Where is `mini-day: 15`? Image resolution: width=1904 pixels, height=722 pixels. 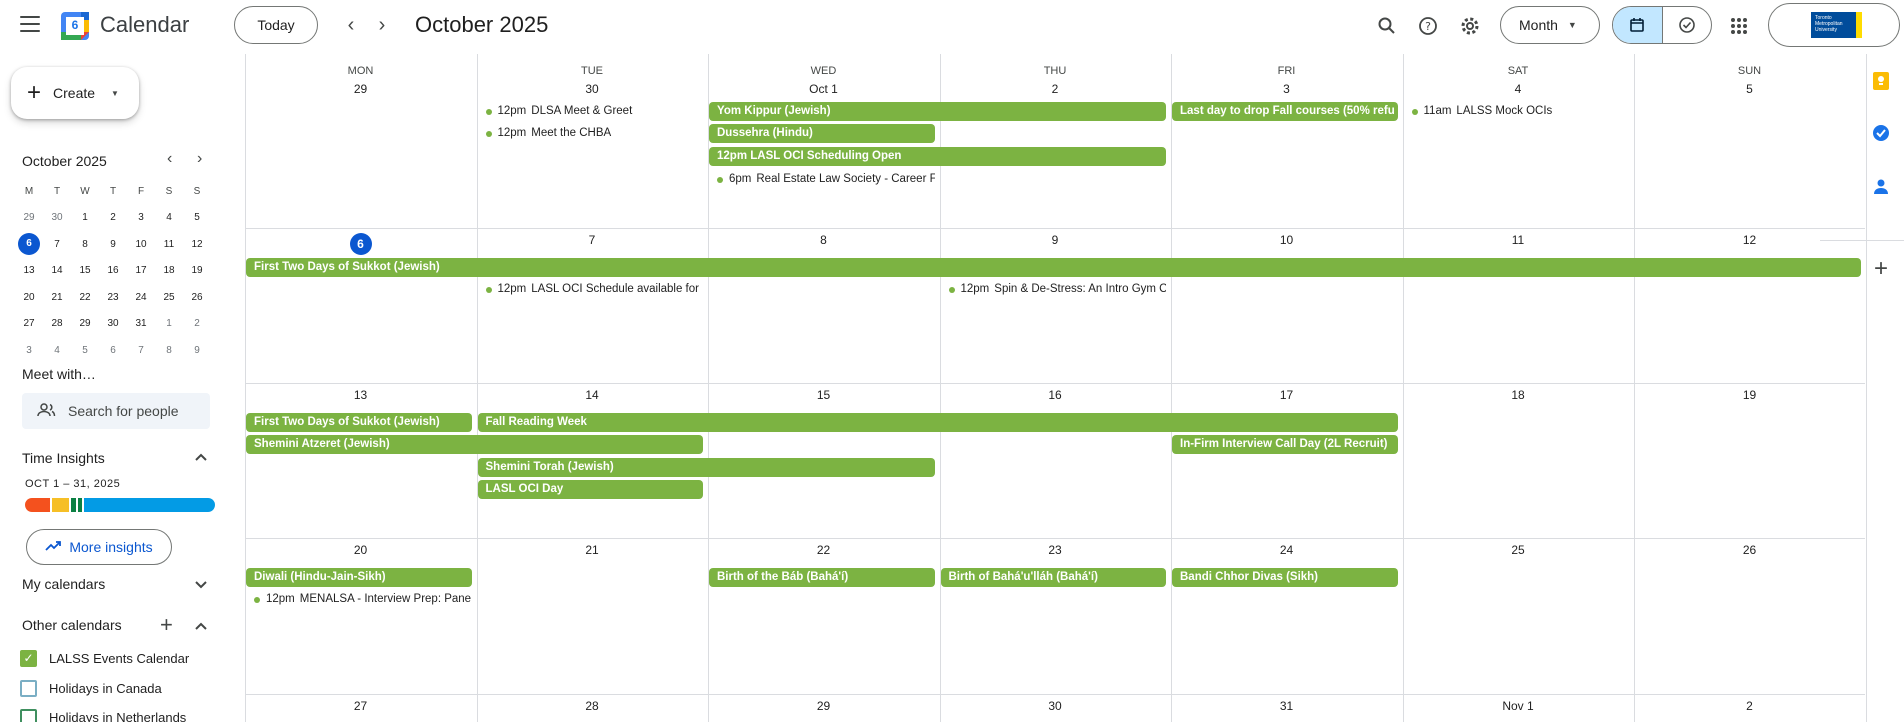
mini-day: 15 is located at coordinates (85, 270).